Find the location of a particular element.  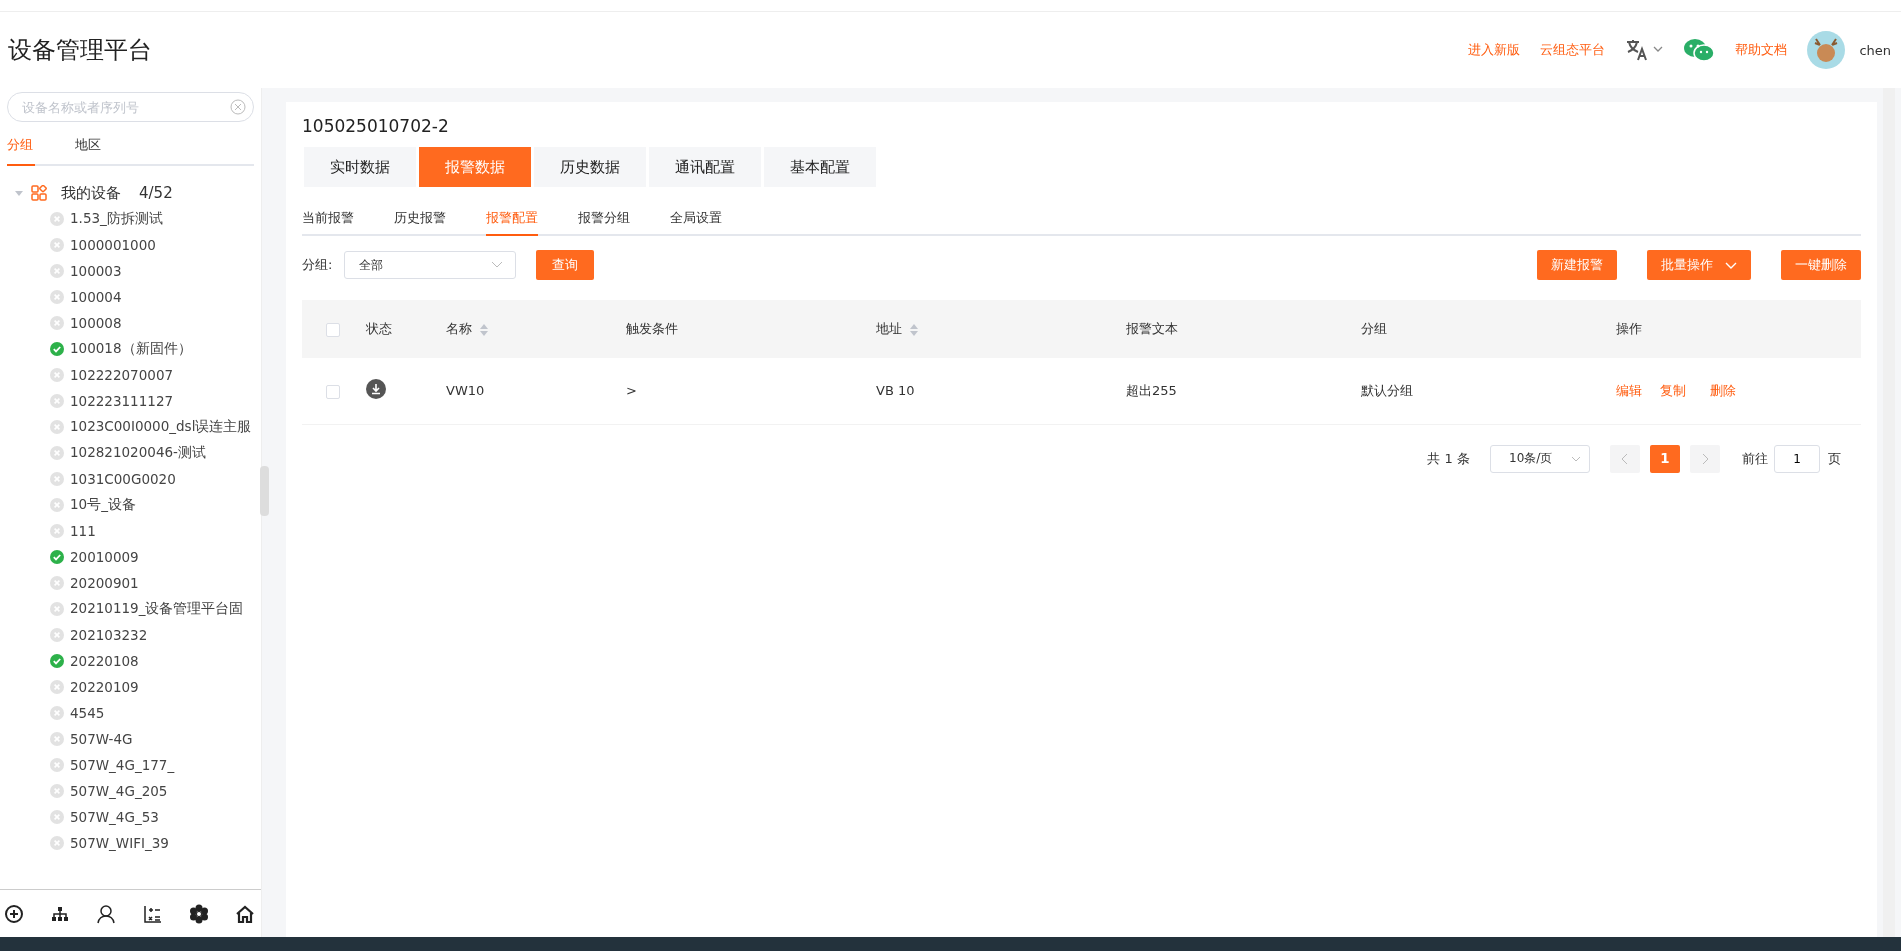

subtab: 当前报警 is located at coordinates (328, 219).